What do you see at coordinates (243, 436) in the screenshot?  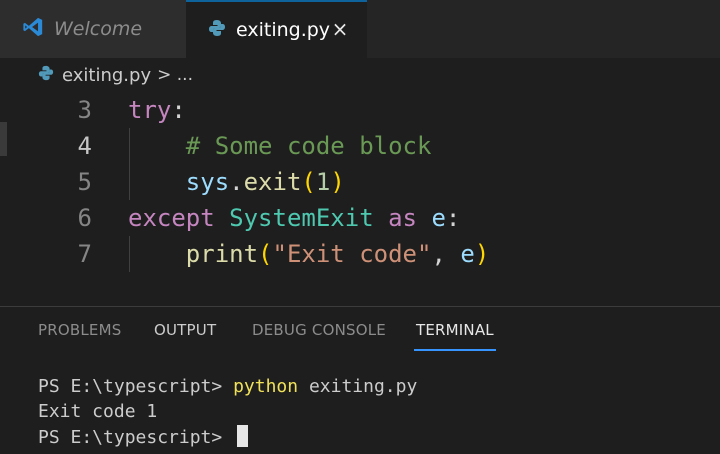 I see `terminal-cursor` at bounding box center [243, 436].